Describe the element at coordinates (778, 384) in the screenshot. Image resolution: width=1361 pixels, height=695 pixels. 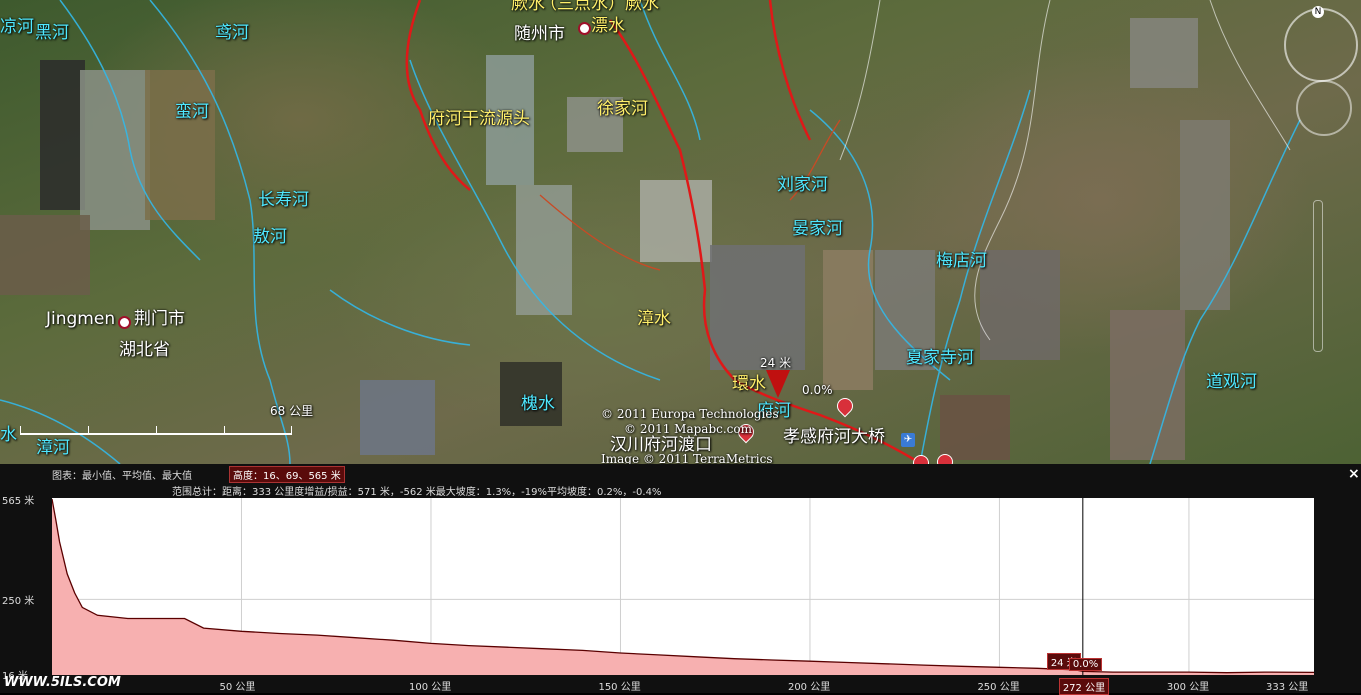
I see `profile-position-arrow` at that location.